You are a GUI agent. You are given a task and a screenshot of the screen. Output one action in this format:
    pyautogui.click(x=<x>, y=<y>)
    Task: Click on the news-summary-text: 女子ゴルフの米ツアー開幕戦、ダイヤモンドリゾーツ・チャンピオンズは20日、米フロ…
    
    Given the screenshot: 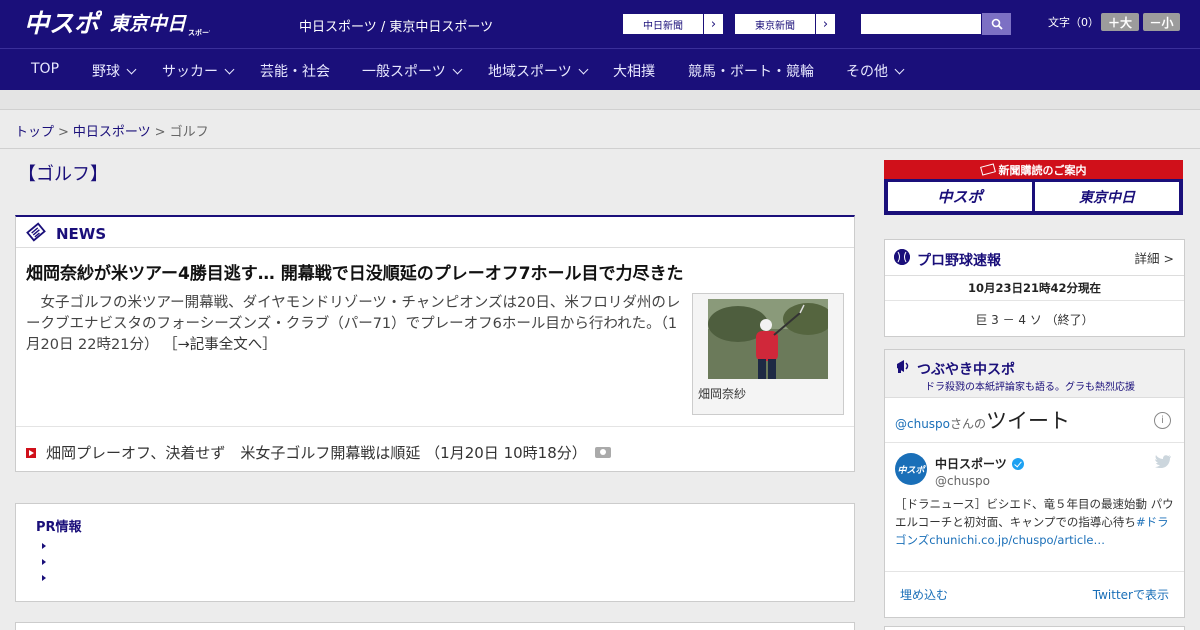 What is the action you would take?
    pyautogui.click(x=353, y=324)
    